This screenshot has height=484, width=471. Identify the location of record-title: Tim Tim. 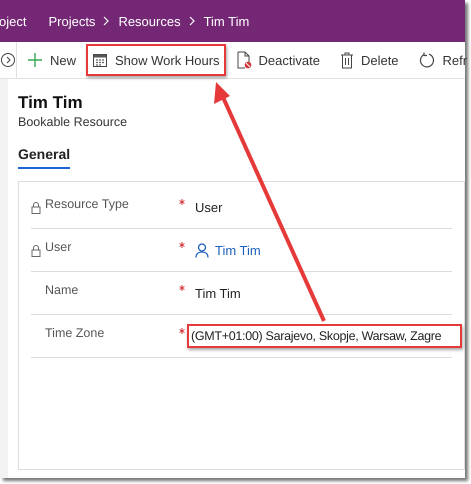
(51, 103).